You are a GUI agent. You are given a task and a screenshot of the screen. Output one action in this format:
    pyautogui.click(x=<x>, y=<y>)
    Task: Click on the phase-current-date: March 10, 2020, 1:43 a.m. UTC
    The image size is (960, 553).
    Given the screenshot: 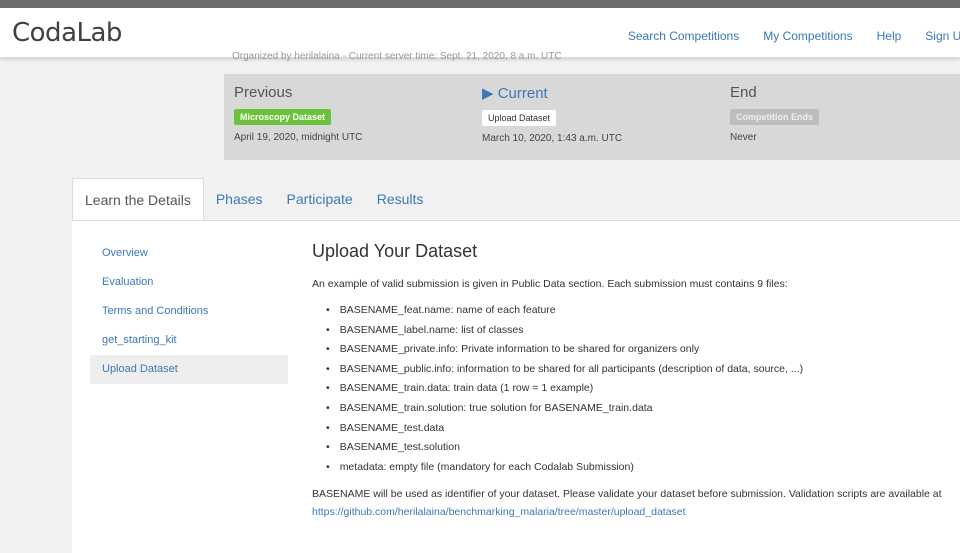 What is the action you would take?
    pyautogui.click(x=552, y=138)
    